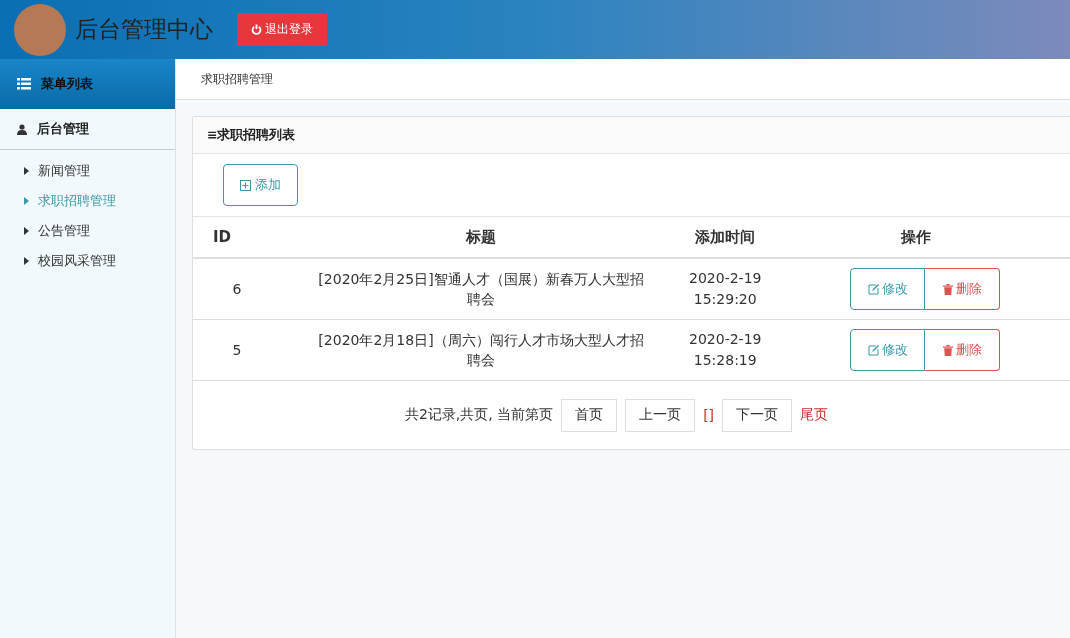 This screenshot has height=638, width=1070. What do you see at coordinates (757, 415) in the screenshot?
I see `page-button: 下一页` at bounding box center [757, 415].